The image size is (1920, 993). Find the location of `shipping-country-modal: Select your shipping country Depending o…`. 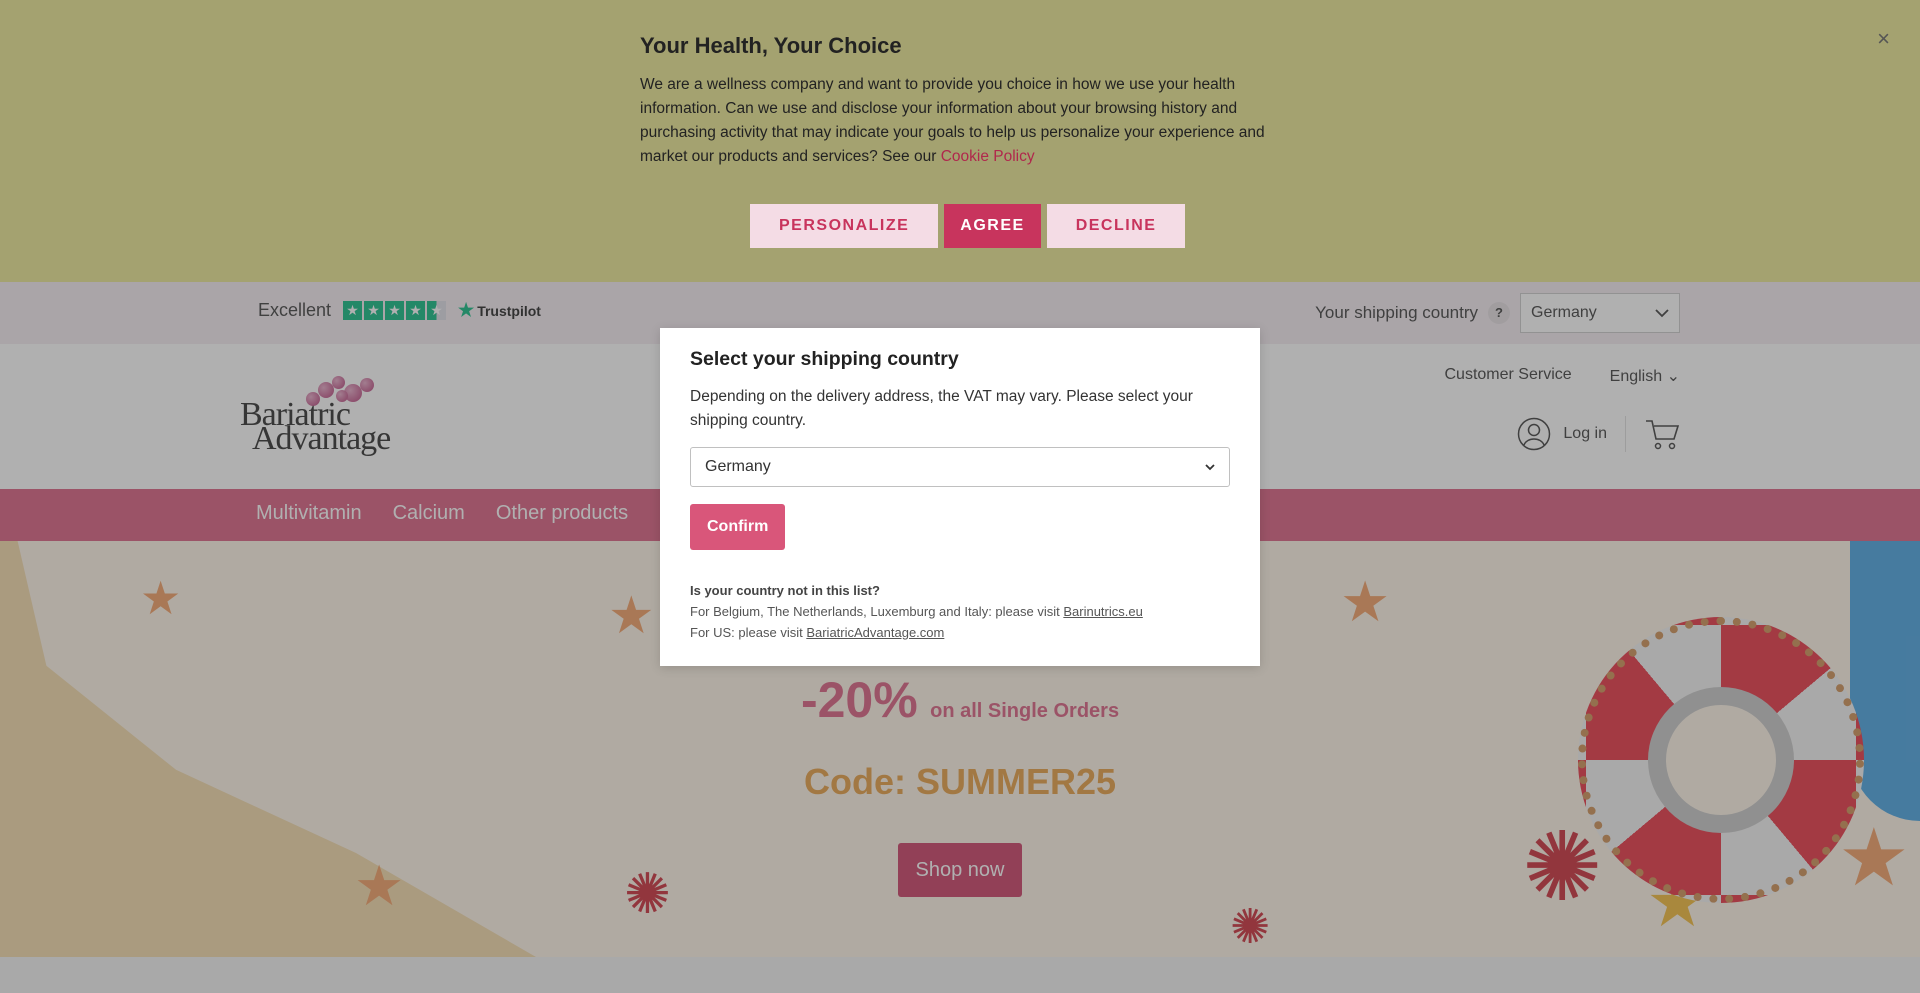

shipping-country-modal: Select your shipping country Depending o… is located at coordinates (960, 497).